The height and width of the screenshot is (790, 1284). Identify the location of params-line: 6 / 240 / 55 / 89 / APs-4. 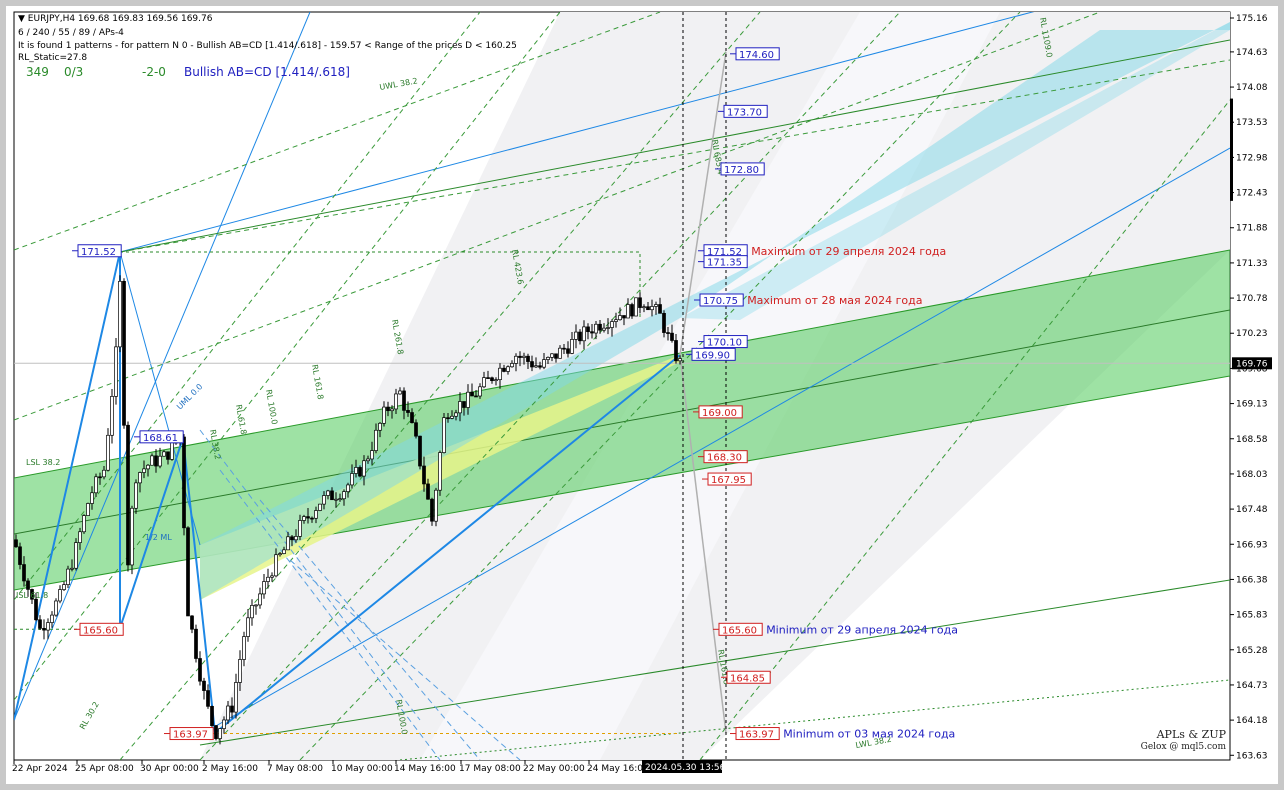
(71, 33).